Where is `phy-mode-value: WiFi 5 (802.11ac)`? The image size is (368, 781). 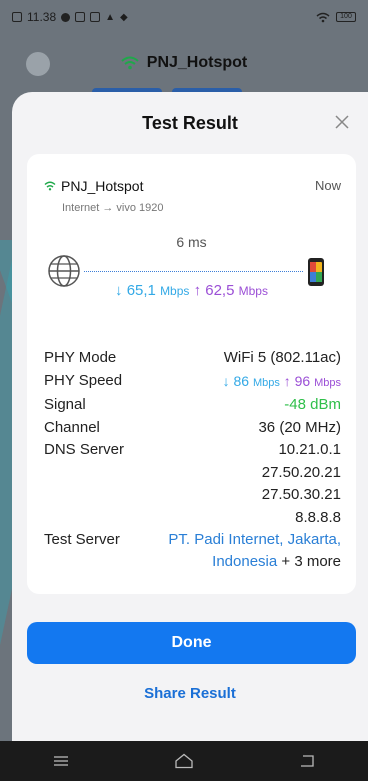 phy-mode-value: WiFi 5 (802.11ac) is located at coordinates (282, 357).